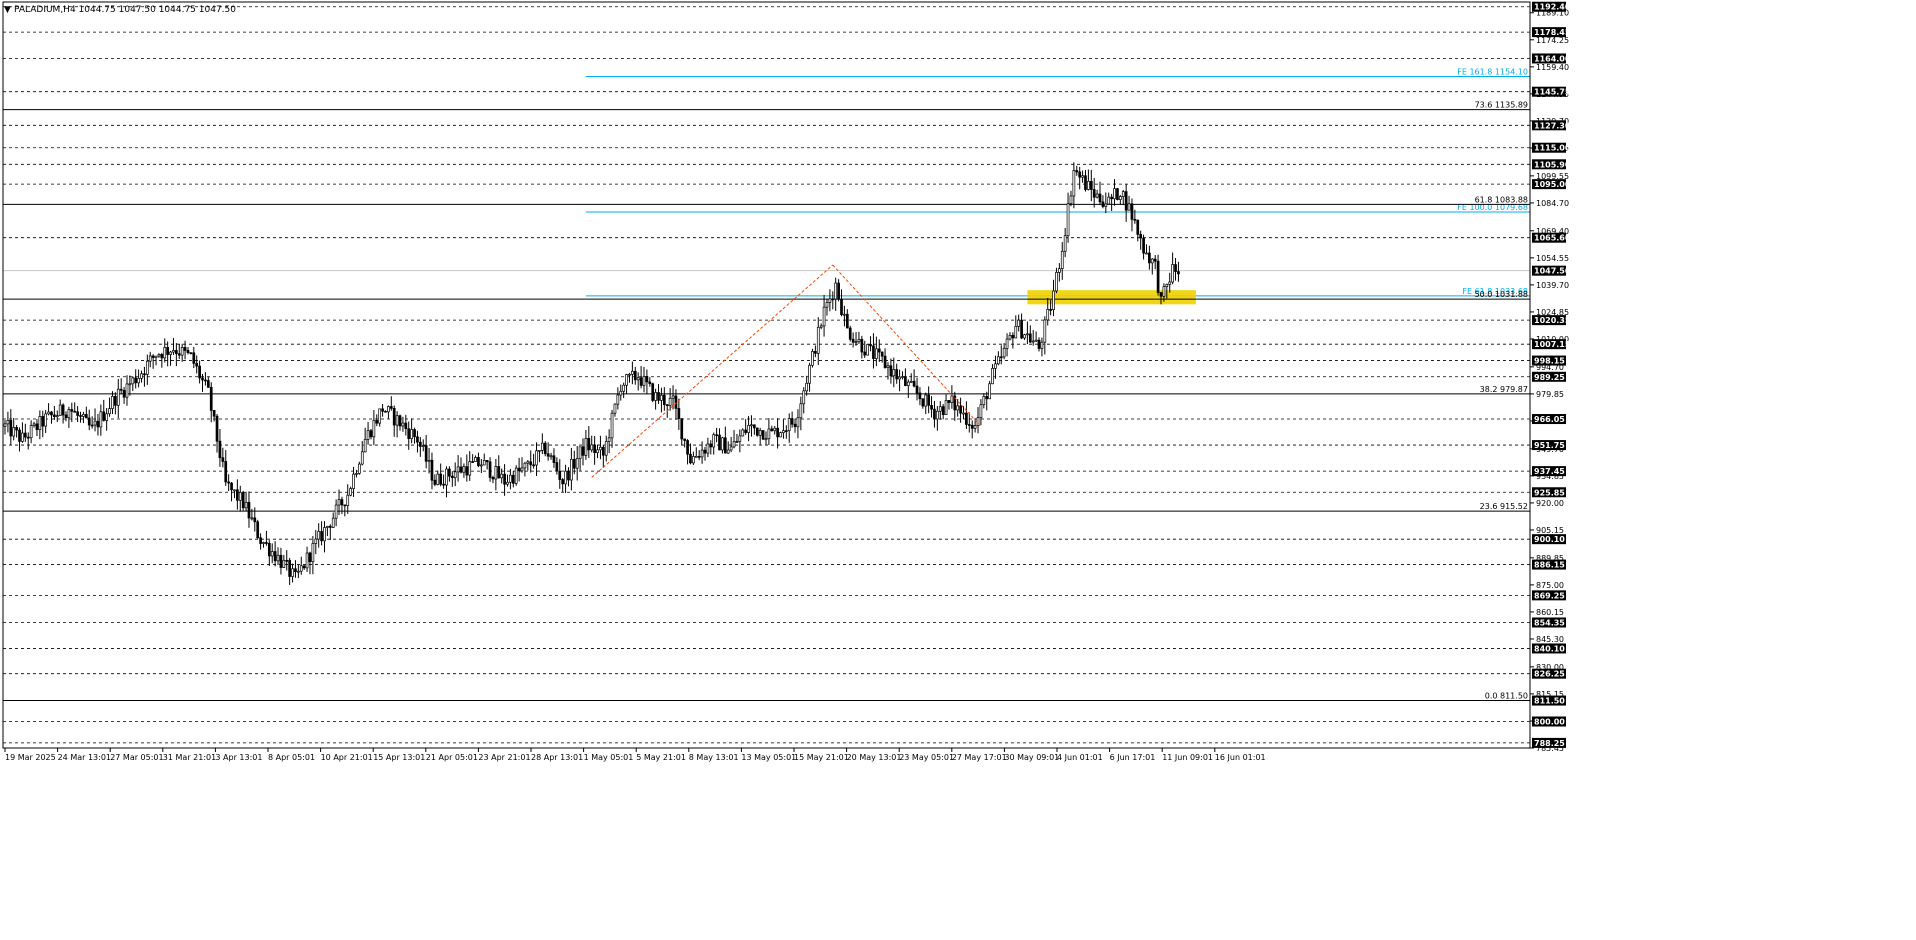 The height and width of the screenshot is (940, 1916). Describe the element at coordinates (504, 757) in the screenshot. I see `x-tick-label: 23 Apr 21:01` at that location.